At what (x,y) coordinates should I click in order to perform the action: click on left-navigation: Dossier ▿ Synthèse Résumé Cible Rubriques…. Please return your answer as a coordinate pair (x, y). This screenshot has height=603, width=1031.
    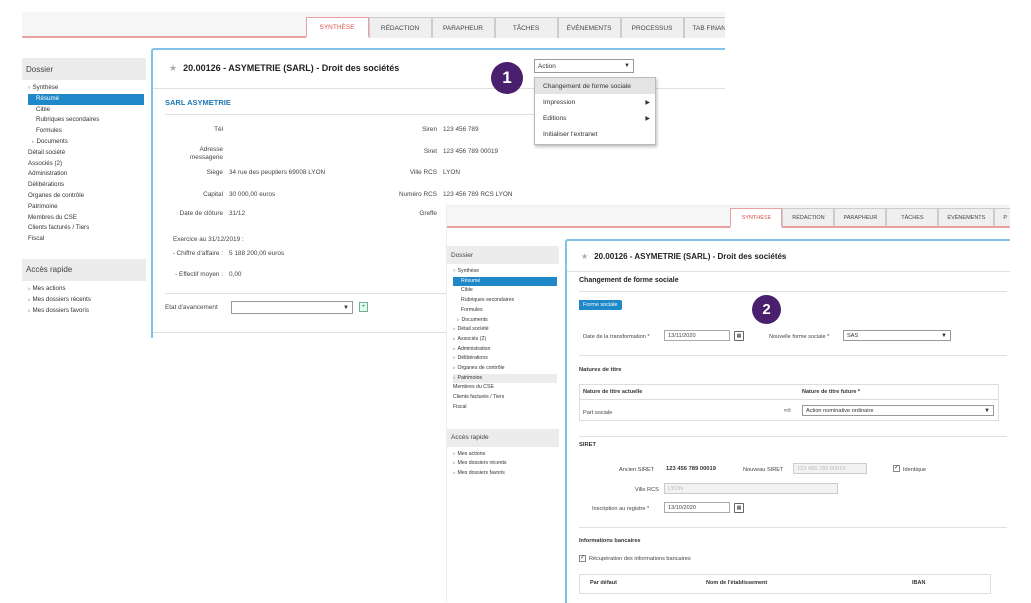
    Looking at the image, I should click on (84, 187).